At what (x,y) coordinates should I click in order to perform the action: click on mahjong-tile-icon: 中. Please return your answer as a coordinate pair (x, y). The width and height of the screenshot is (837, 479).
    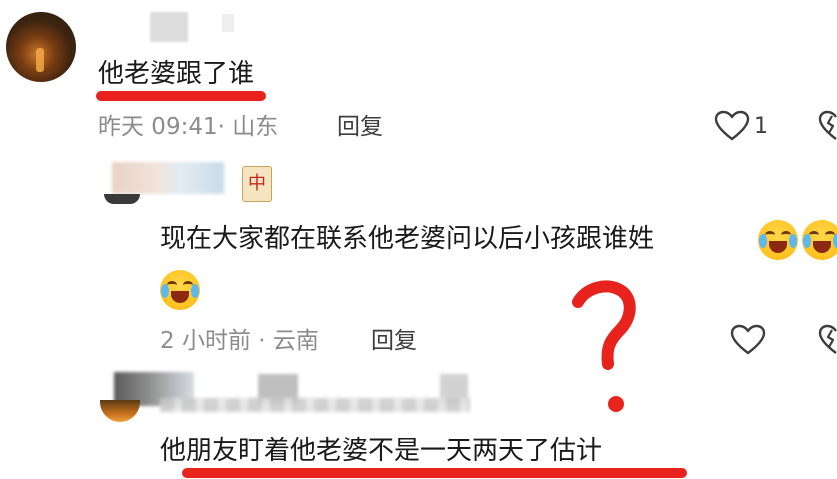
    Looking at the image, I should click on (257, 184).